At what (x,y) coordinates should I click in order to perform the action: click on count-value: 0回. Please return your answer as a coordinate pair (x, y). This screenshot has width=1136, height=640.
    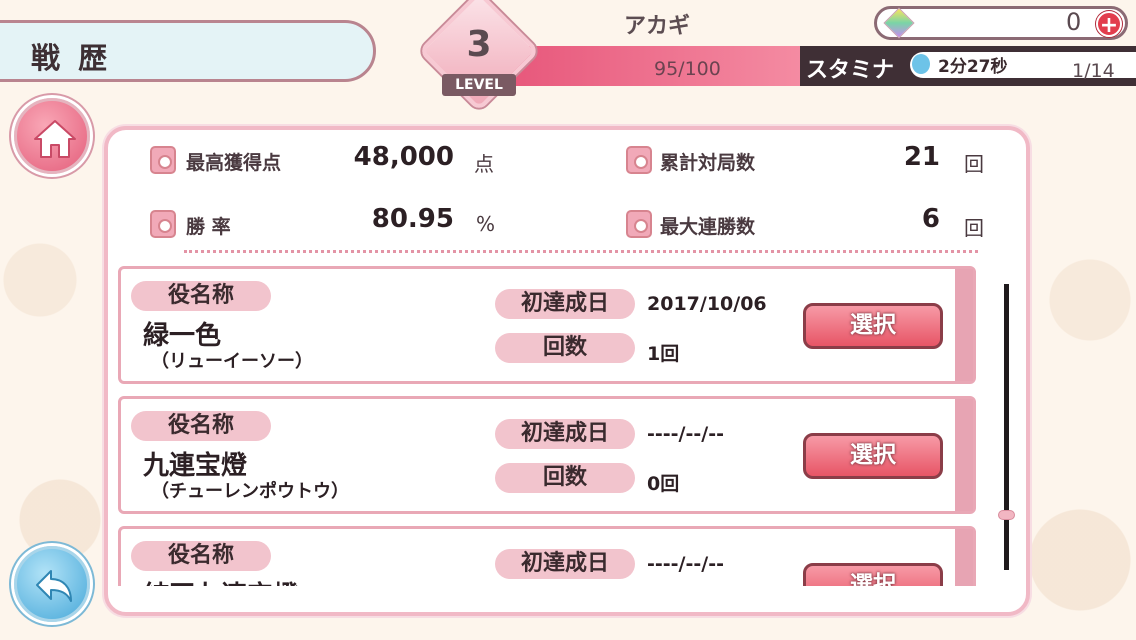
    Looking at the image, I should click on (663, 484).